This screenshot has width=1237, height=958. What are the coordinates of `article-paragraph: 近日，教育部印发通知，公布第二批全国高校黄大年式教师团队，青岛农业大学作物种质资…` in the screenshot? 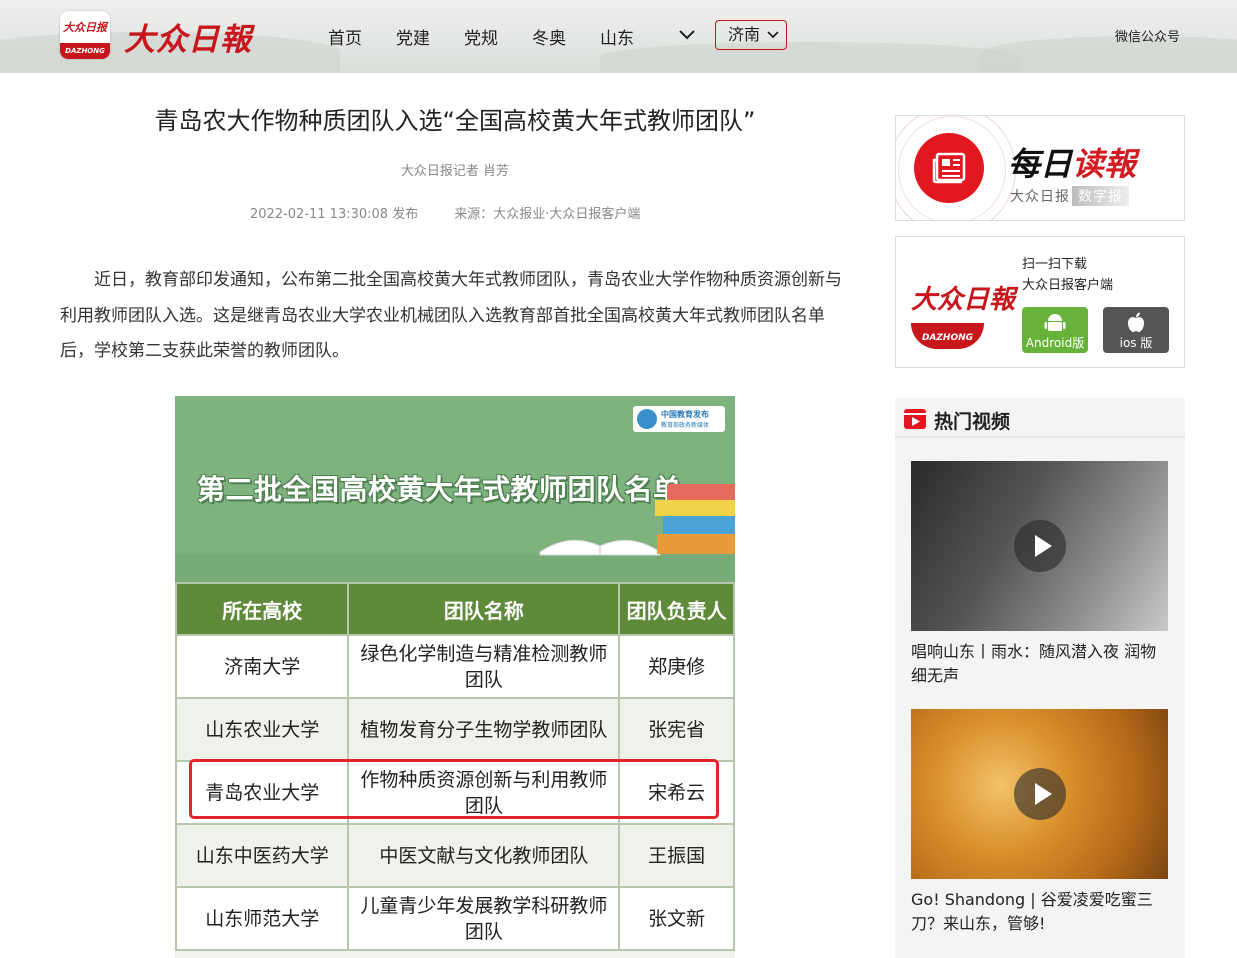 It's located at (451, 315).